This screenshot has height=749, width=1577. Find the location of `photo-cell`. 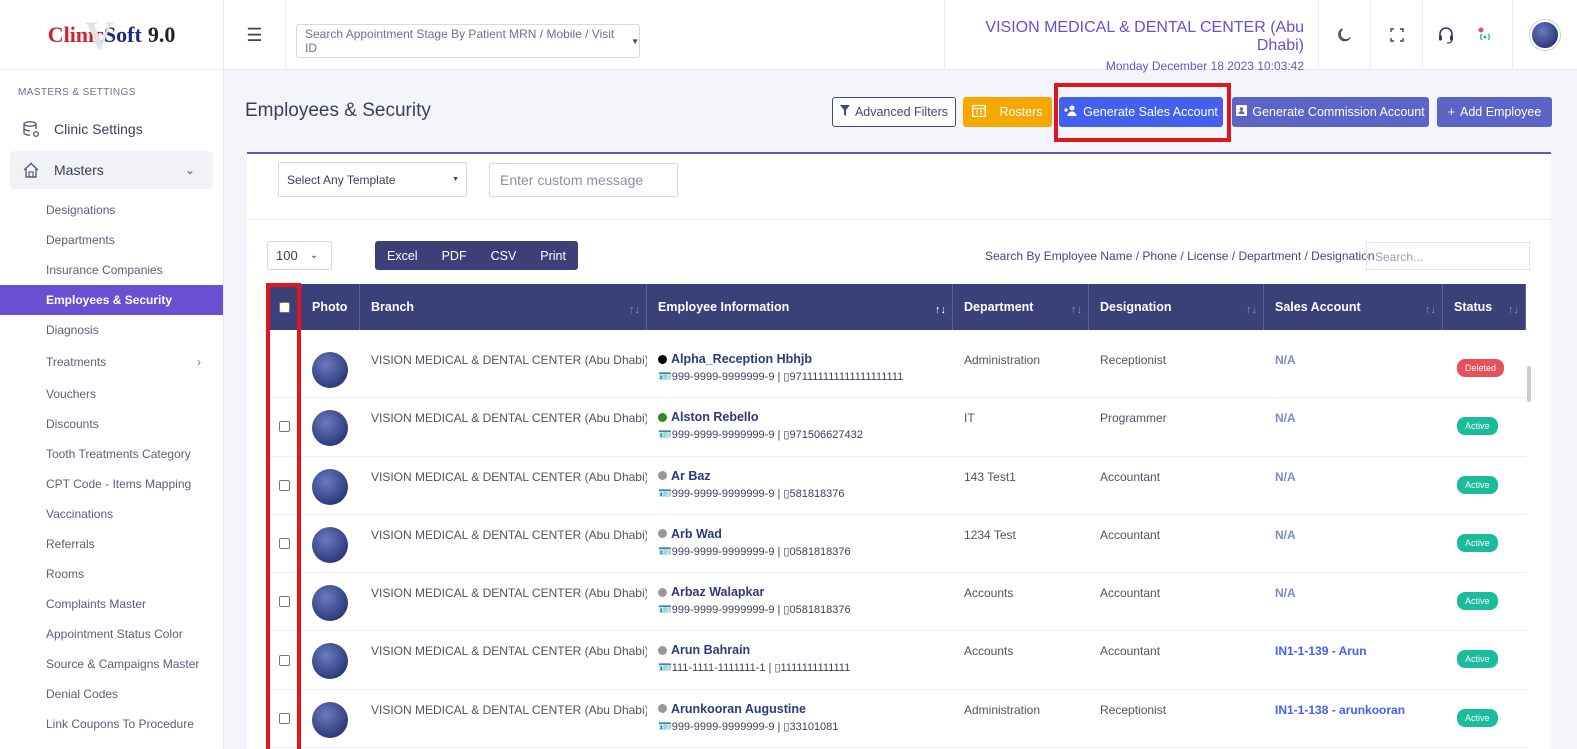

photo-cell is located at coordinates (330, 718).